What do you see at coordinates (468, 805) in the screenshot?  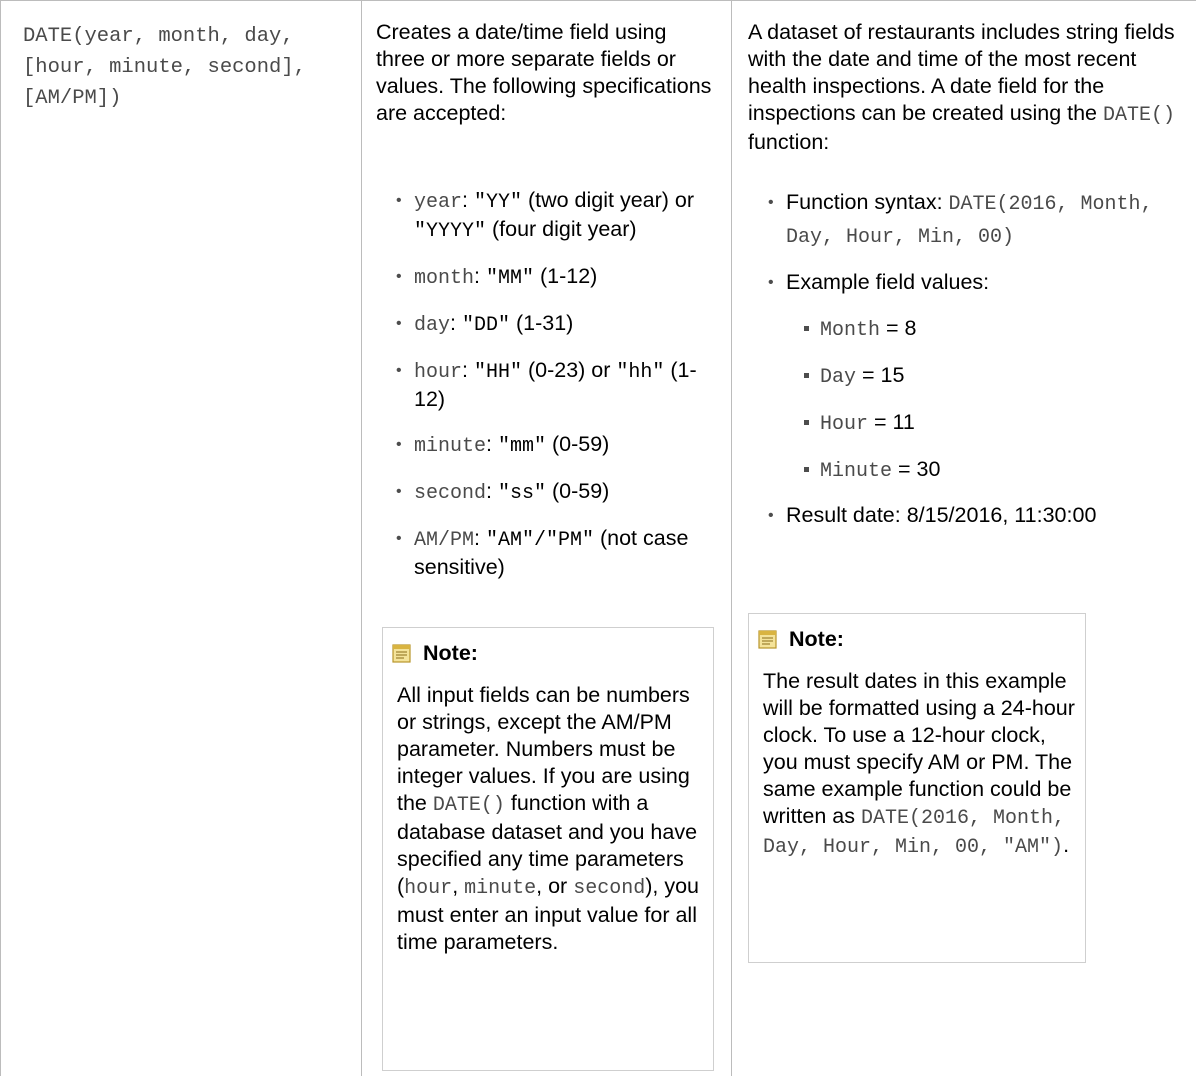 I see `note-code: DATE()` at bounding box center [468, 805].